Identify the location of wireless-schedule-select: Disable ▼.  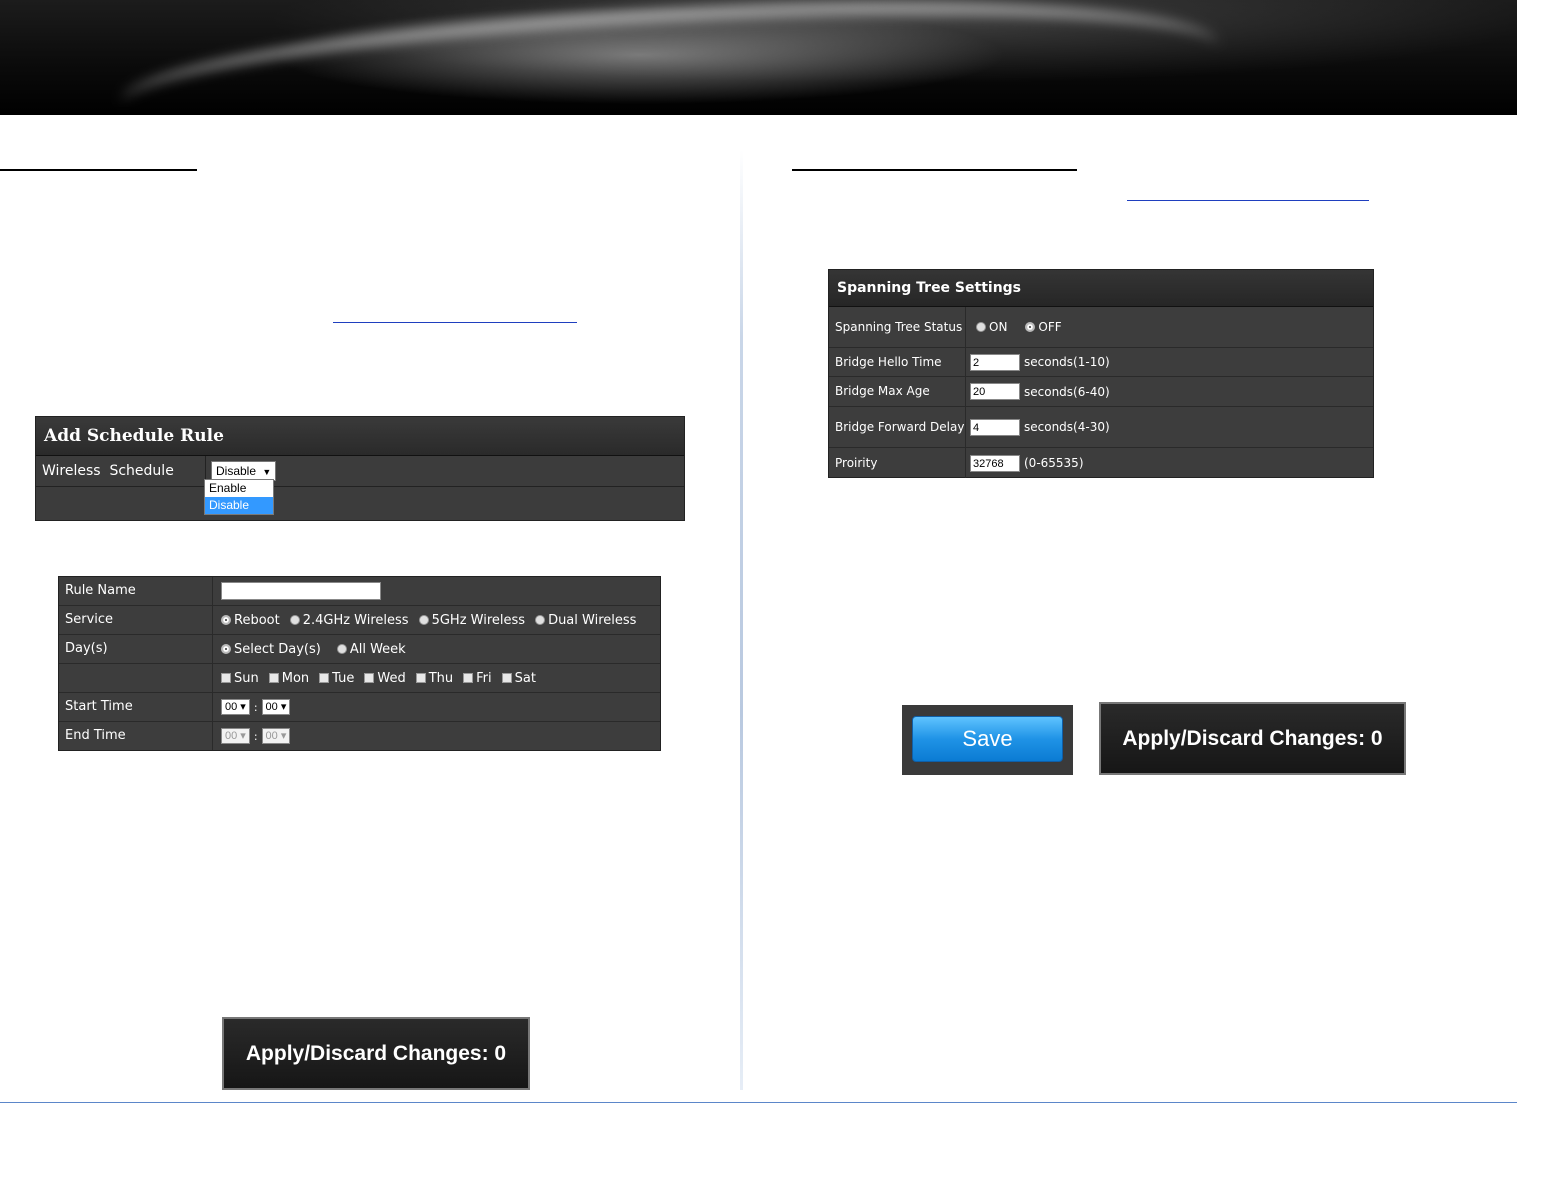
(244, 471).